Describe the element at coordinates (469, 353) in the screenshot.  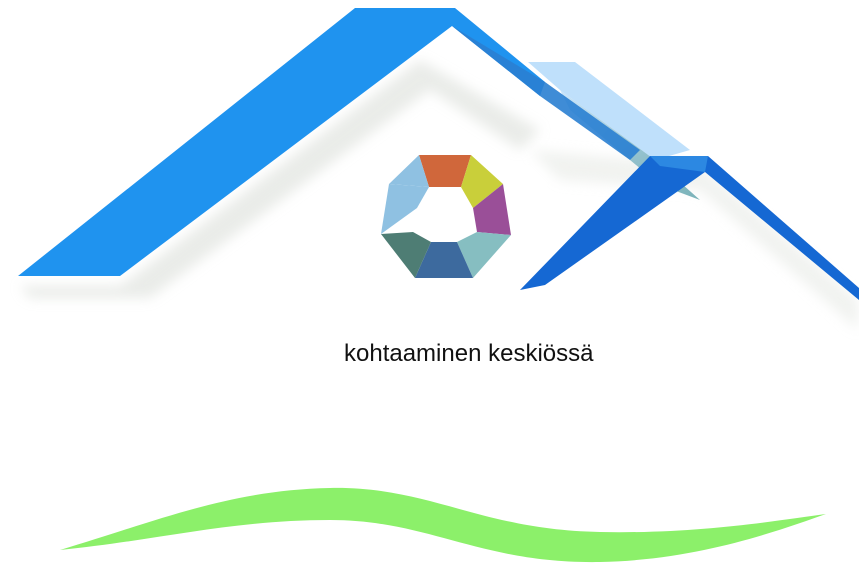
I see `tagline-text: kohtaaminen keskiössä` at that location.